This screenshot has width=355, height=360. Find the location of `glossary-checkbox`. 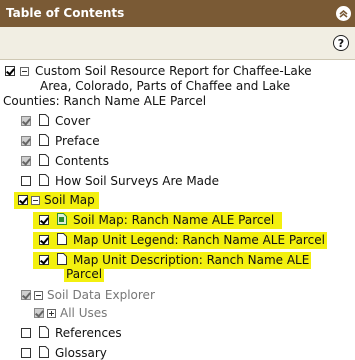

glossary-checkbox is located at coordinates (26, 353).